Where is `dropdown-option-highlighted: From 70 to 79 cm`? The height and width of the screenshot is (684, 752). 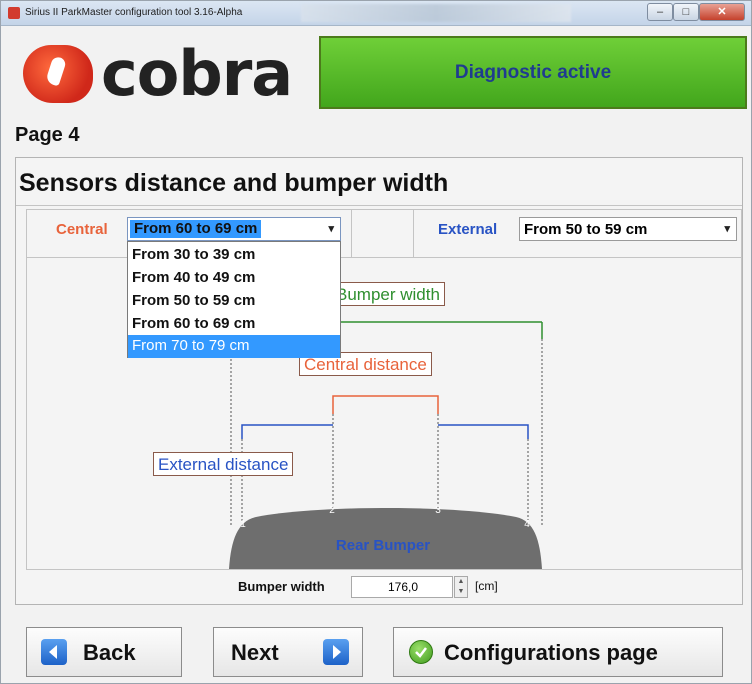
dropdown-option-highlighted: From 70 to 79 cm is located at coordinates (234, 346).